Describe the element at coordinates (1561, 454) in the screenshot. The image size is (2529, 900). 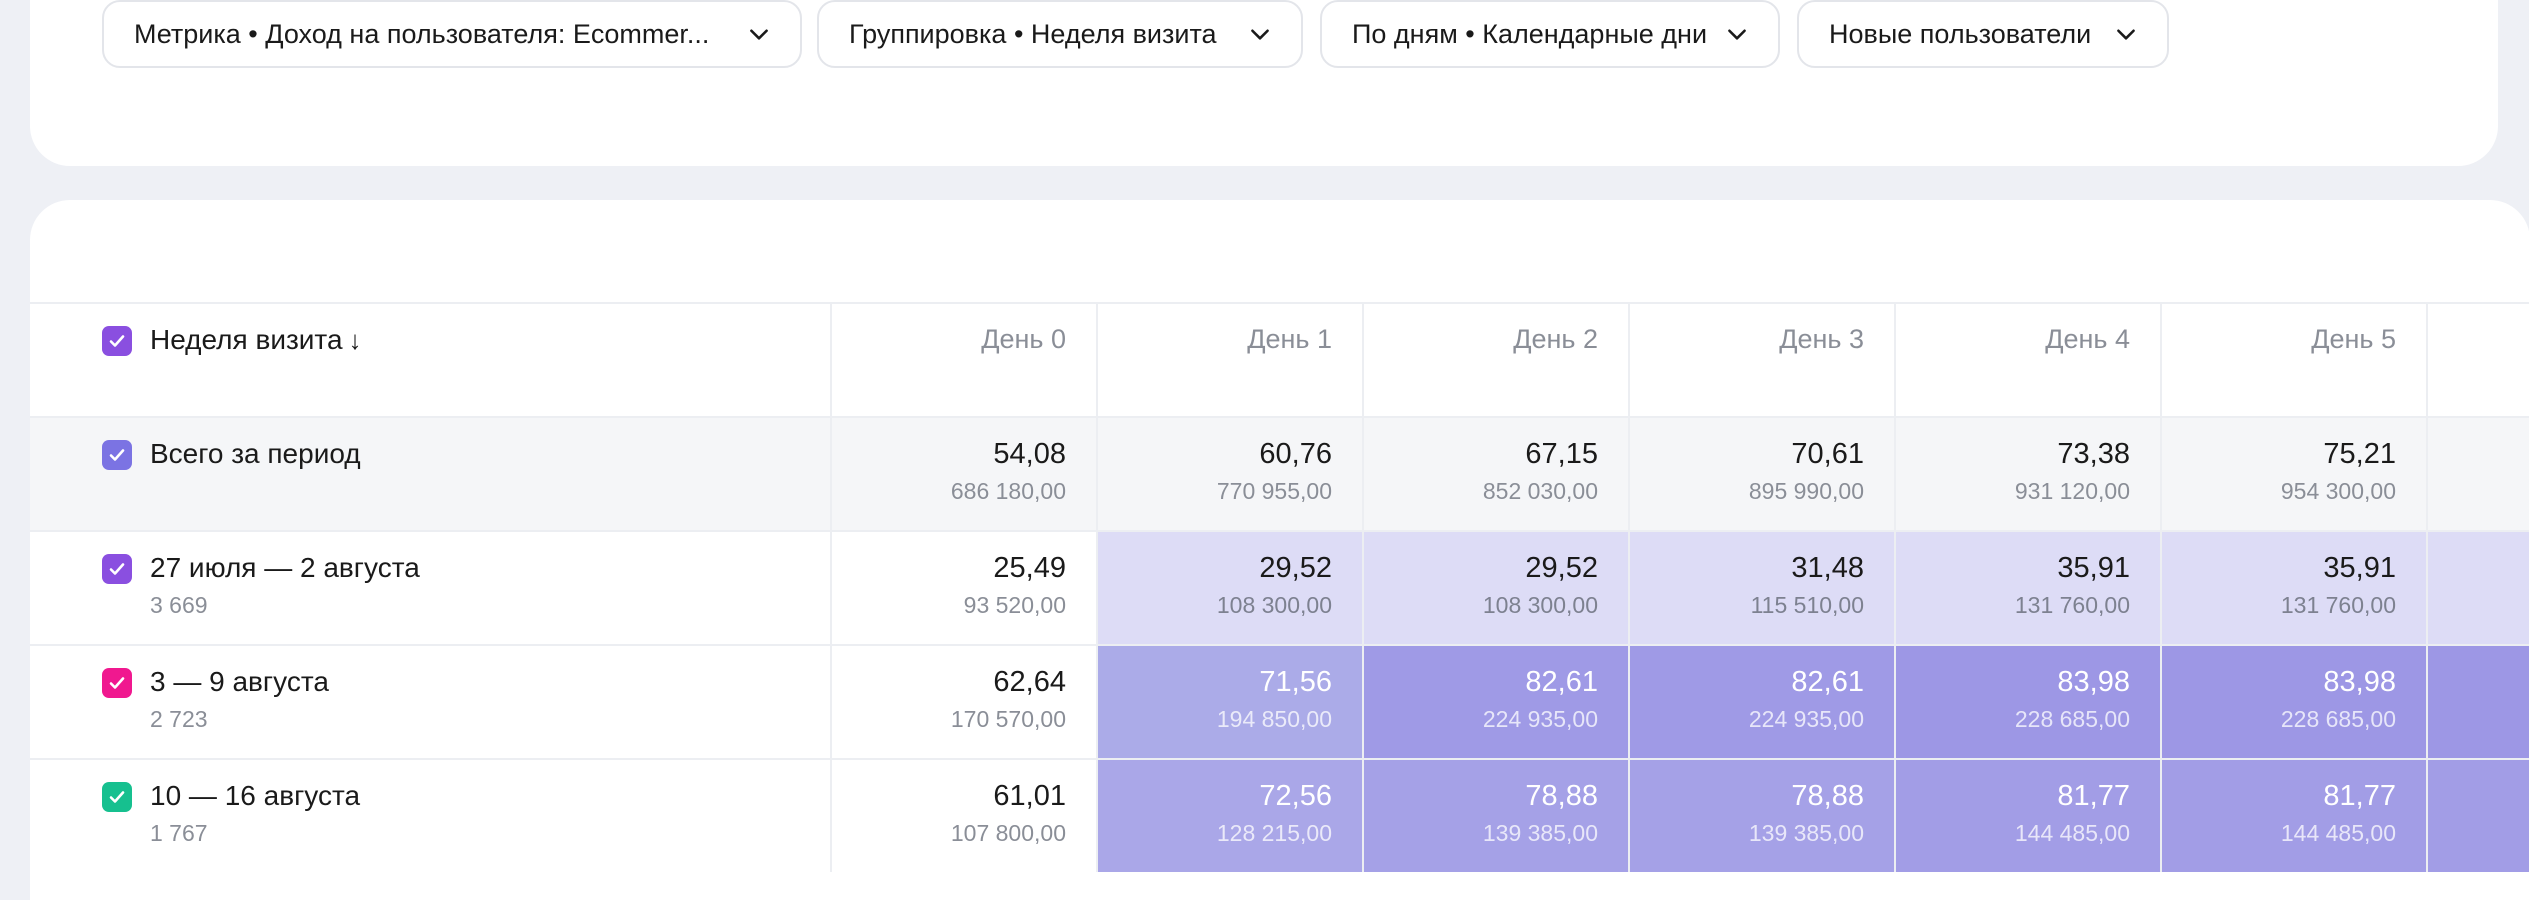
I see `cell-value: 67,15` at that location.